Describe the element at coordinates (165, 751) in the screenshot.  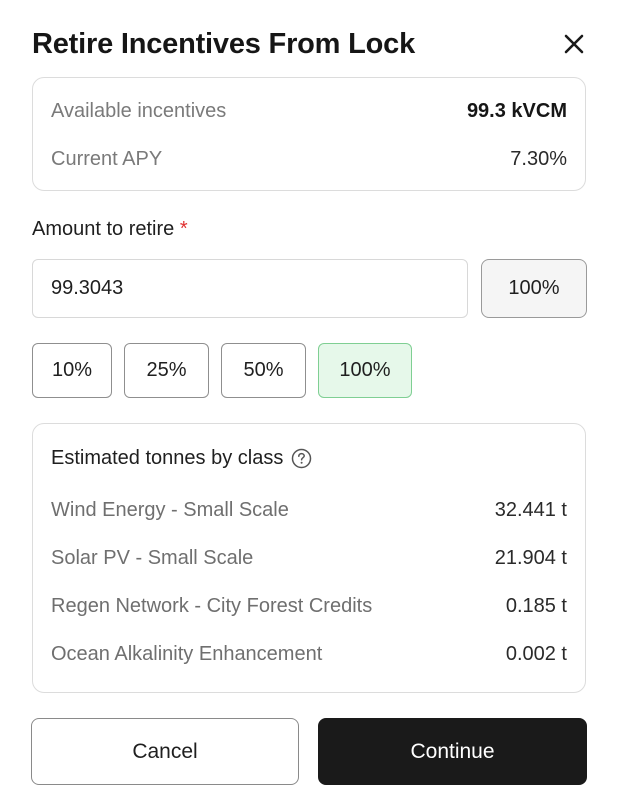
I see `cancel-button: Cancel` at that location.